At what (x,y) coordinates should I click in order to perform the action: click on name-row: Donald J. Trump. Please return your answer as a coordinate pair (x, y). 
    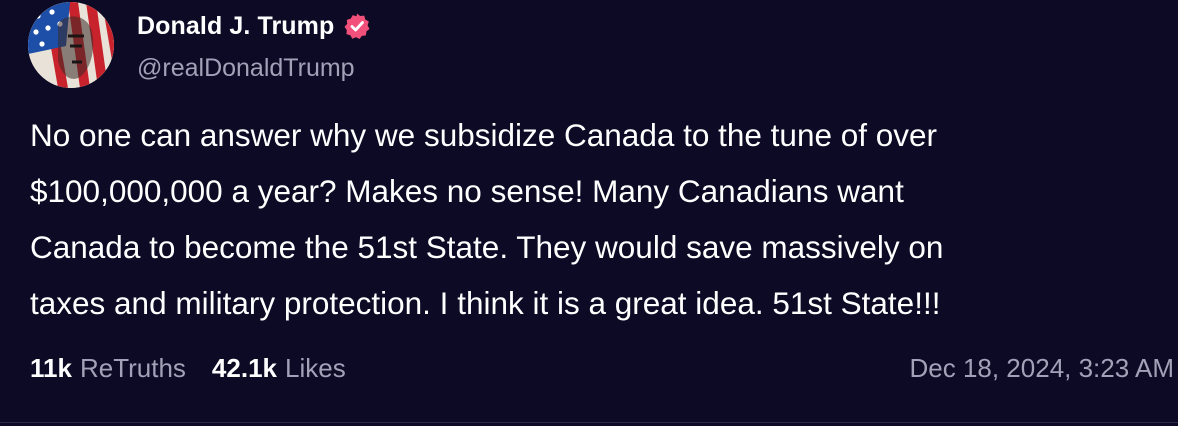
    Looking at the image, I should click on (254, 26).